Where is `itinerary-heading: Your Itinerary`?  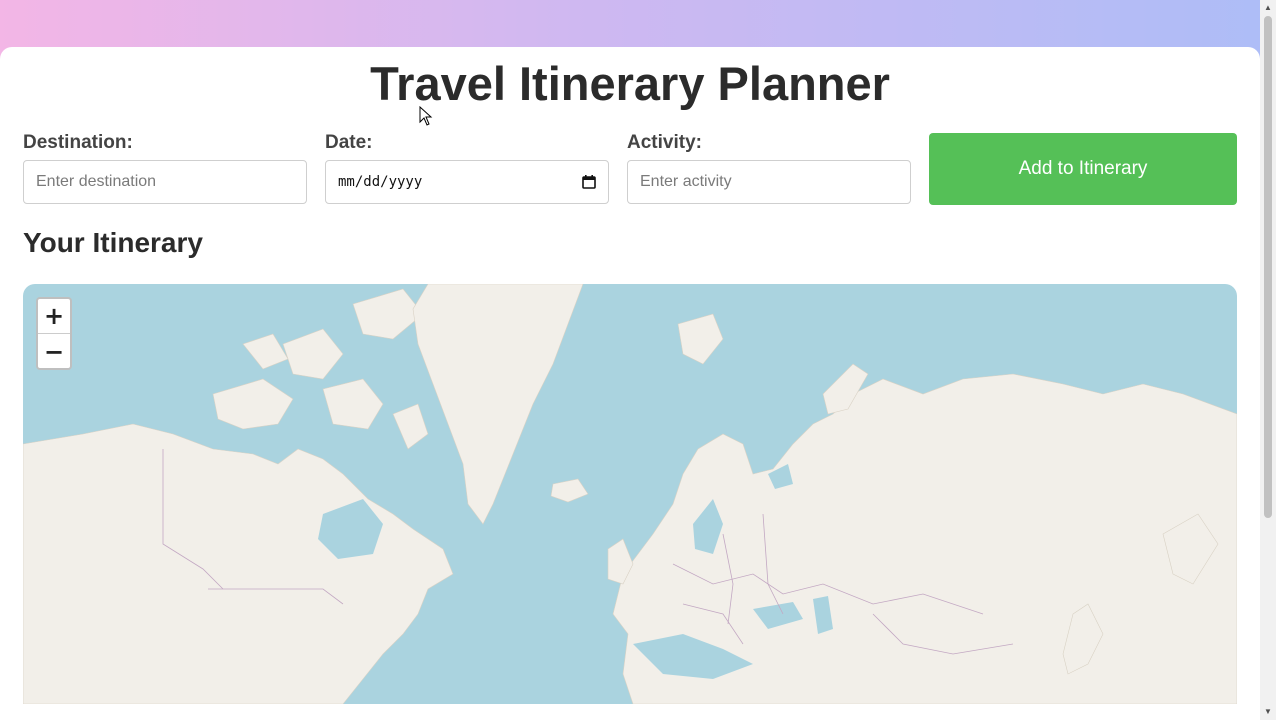 itinerary-heading: Your Itinerary is located at coordinates (113, 242).